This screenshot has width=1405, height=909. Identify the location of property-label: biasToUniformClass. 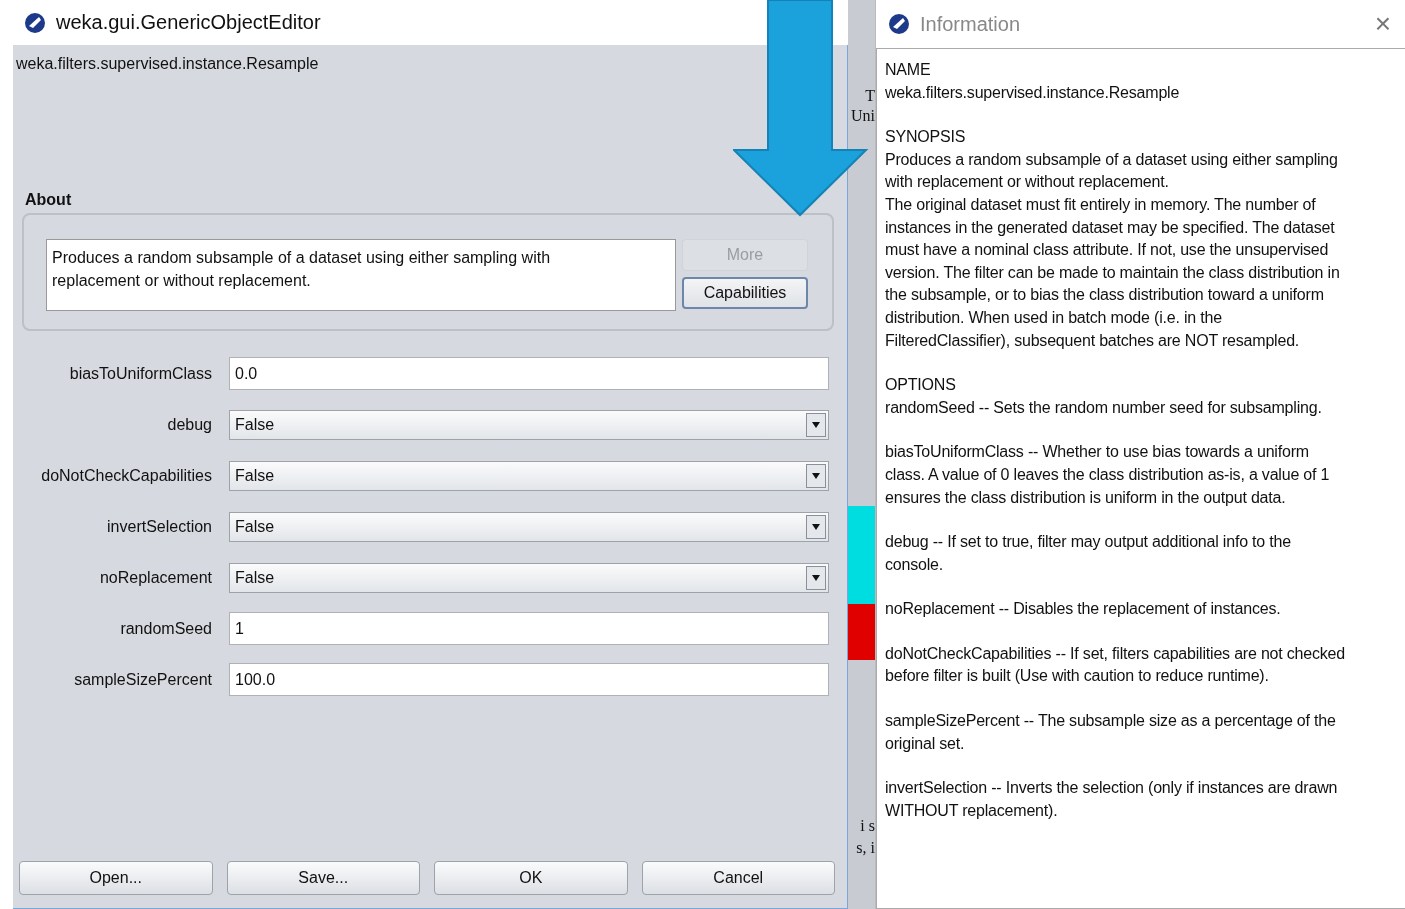
(140, 373).